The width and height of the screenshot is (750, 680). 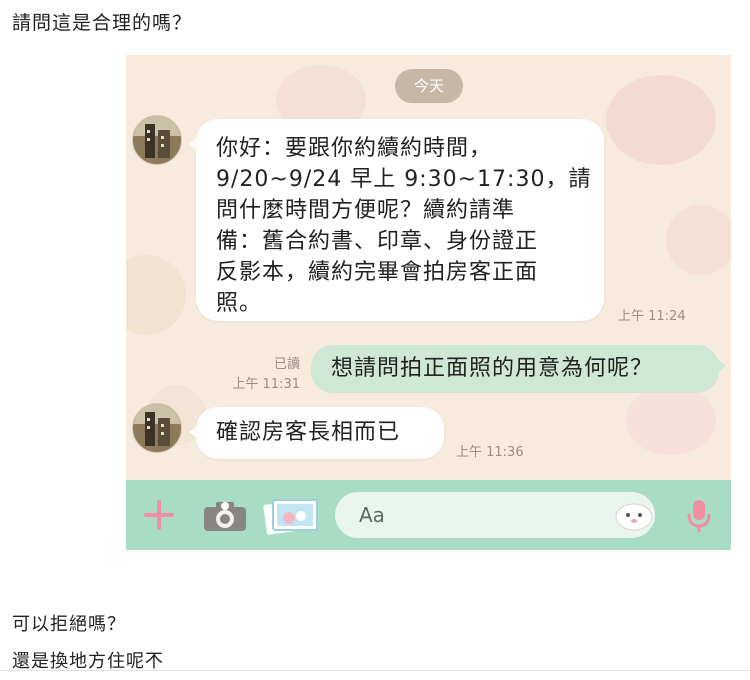 What do you see at coordinates (308, 432) in the screenshot?
I see `message-text: 確認房客長相而已` at bounding box center [308, 432].